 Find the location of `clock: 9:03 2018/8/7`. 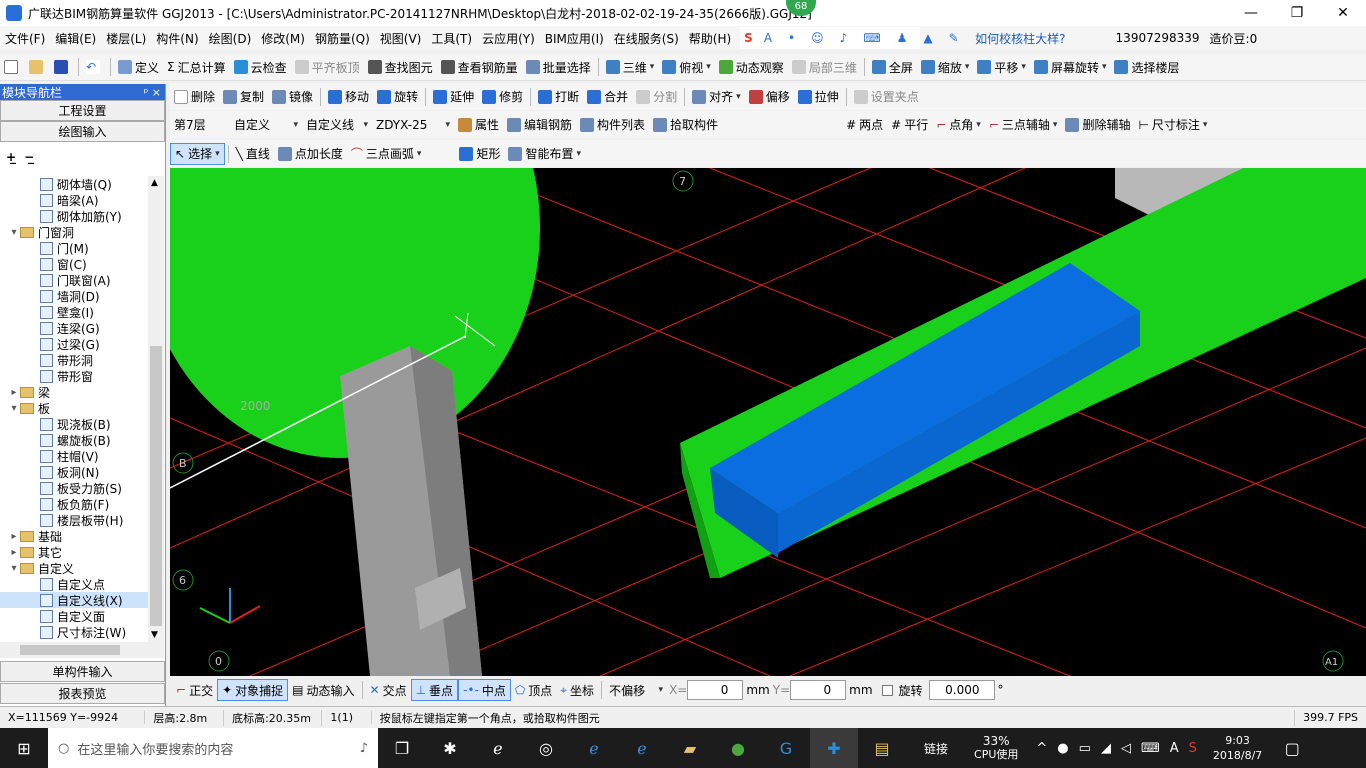

clock: 9:03 2018/8/7 is located at coordinates (1237, 748).